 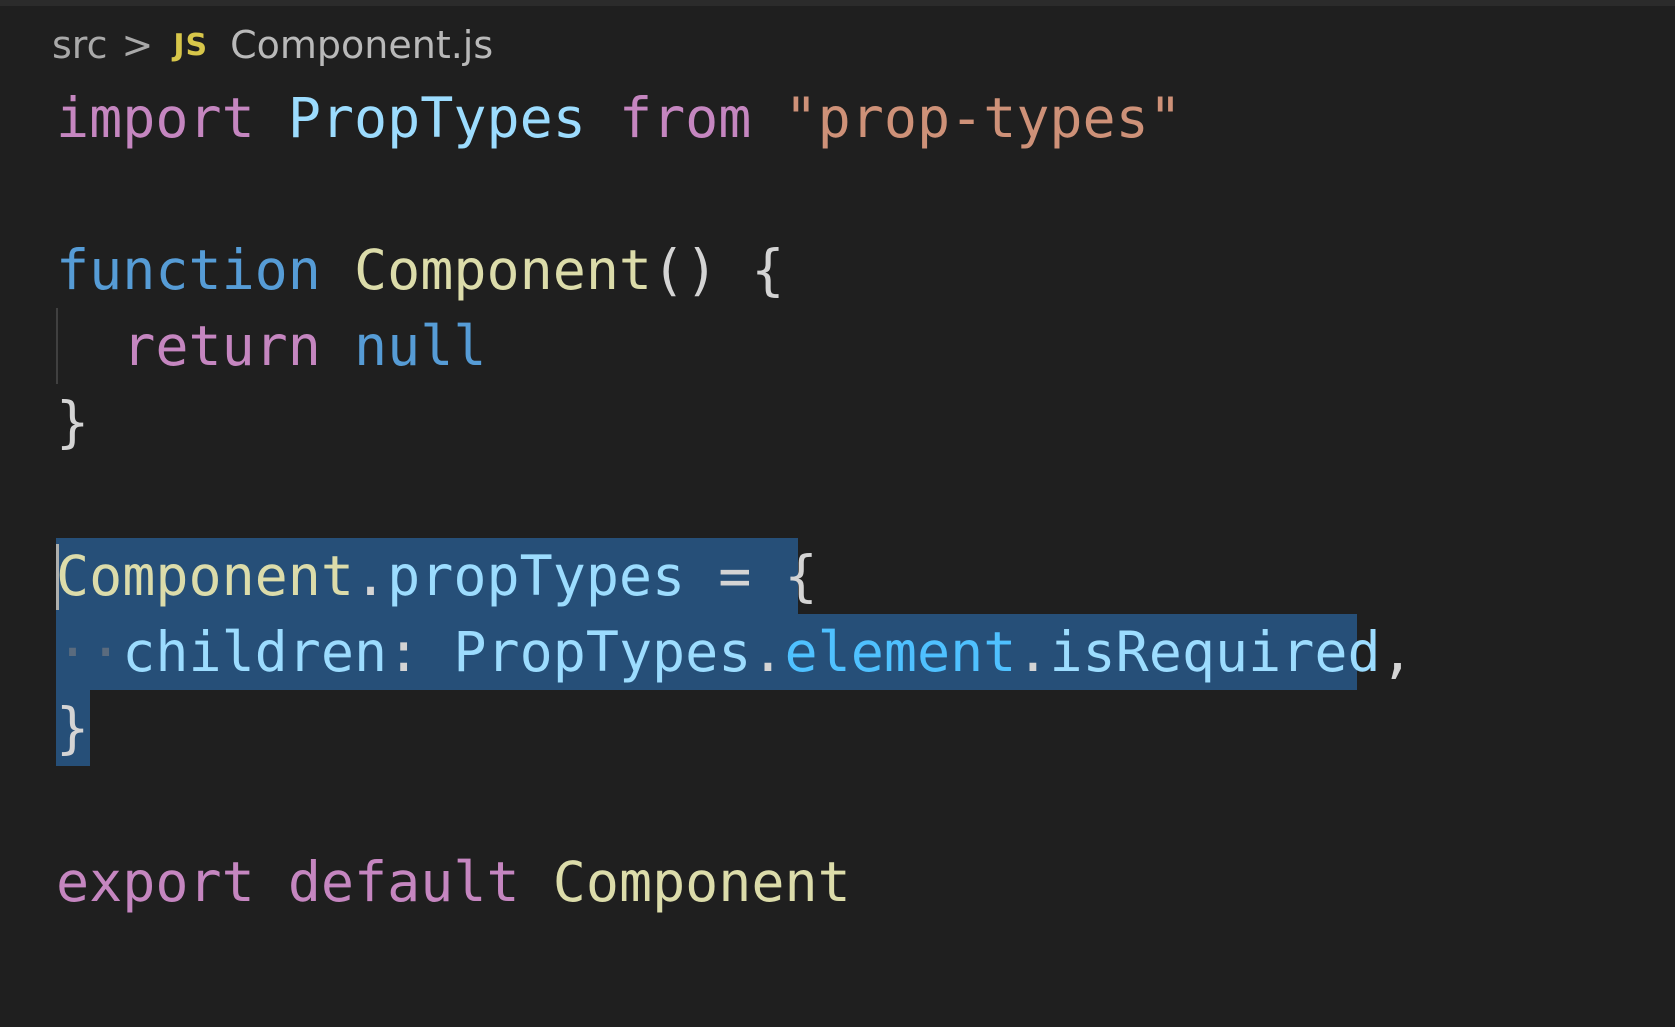 What do you see at coordinates (188, 270) in the screenshot?
I see `keyword-function: function` at bounding box center [188, 270].